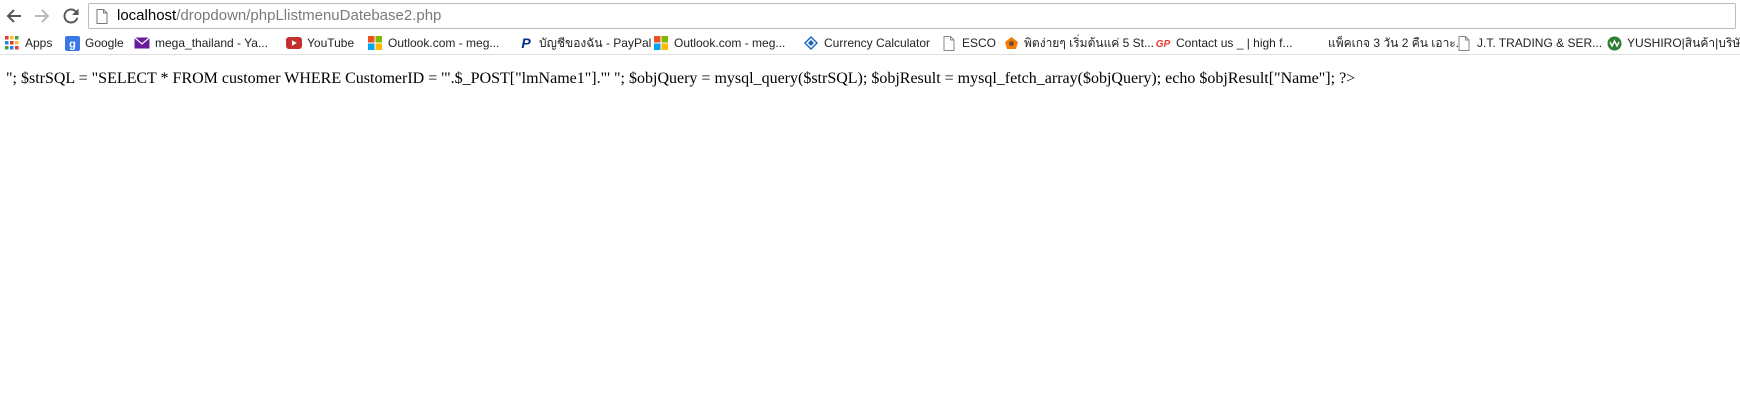 This screenshot has width=1740, height=404. Describe the element at coordinates (1315, 43) in the screenshot. I see `blank-icon` at that location.